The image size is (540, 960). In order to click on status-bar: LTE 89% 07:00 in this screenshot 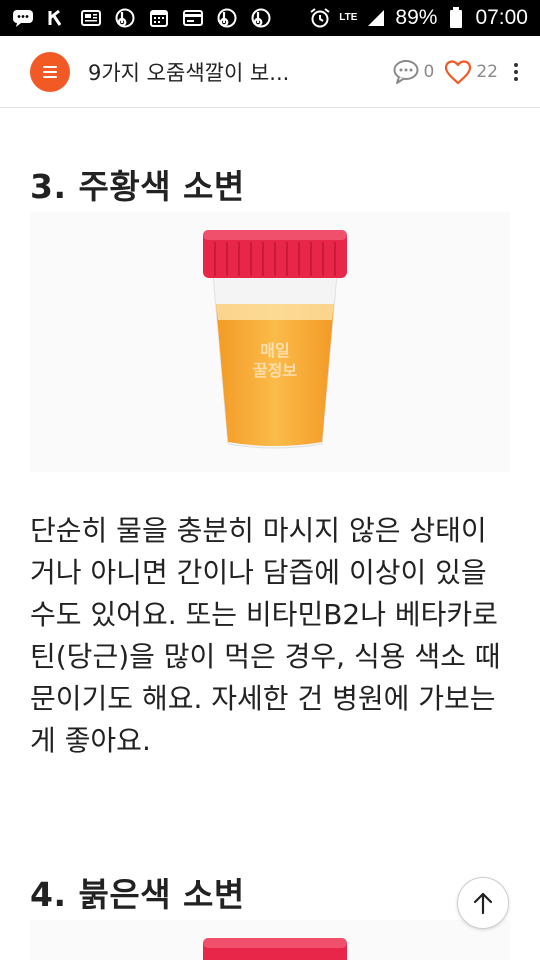, I will do `click(270, 18)`.